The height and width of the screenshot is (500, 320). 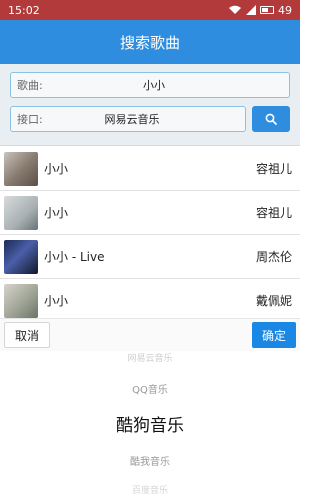 I want to click on api-select-label: 接口:, so click(x=30, y=119).